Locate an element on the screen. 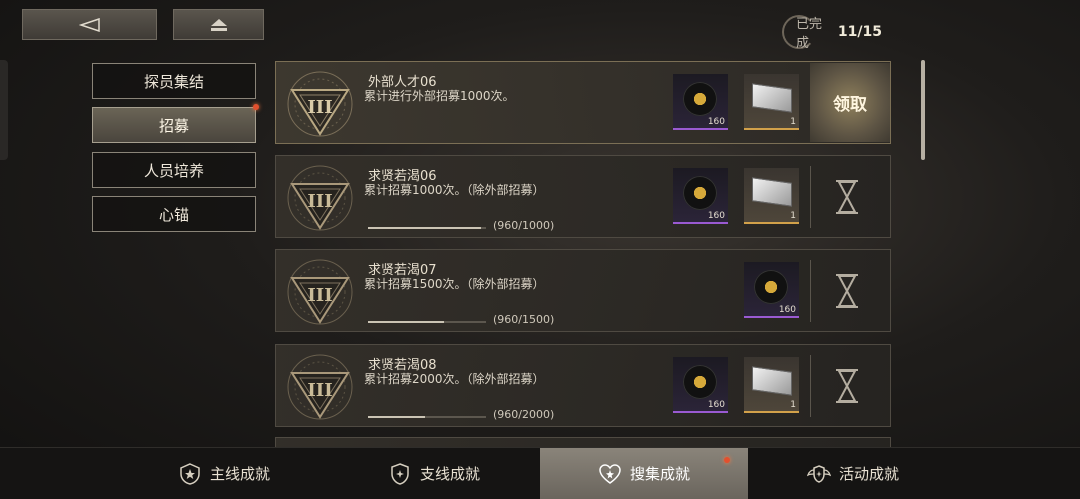  completion-progress: 已完成 11/15 is located at coordinates (832, 33).